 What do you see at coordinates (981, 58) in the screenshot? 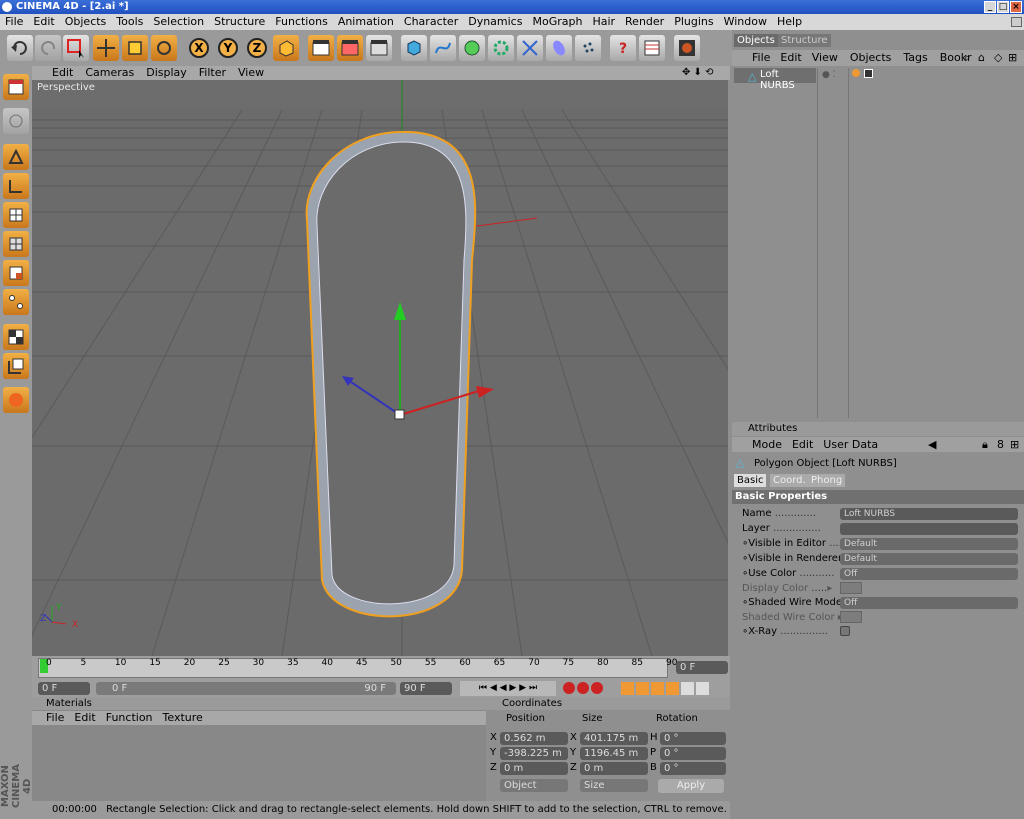
I see `home-icon: ⌂` at bounding box center [981, 58].